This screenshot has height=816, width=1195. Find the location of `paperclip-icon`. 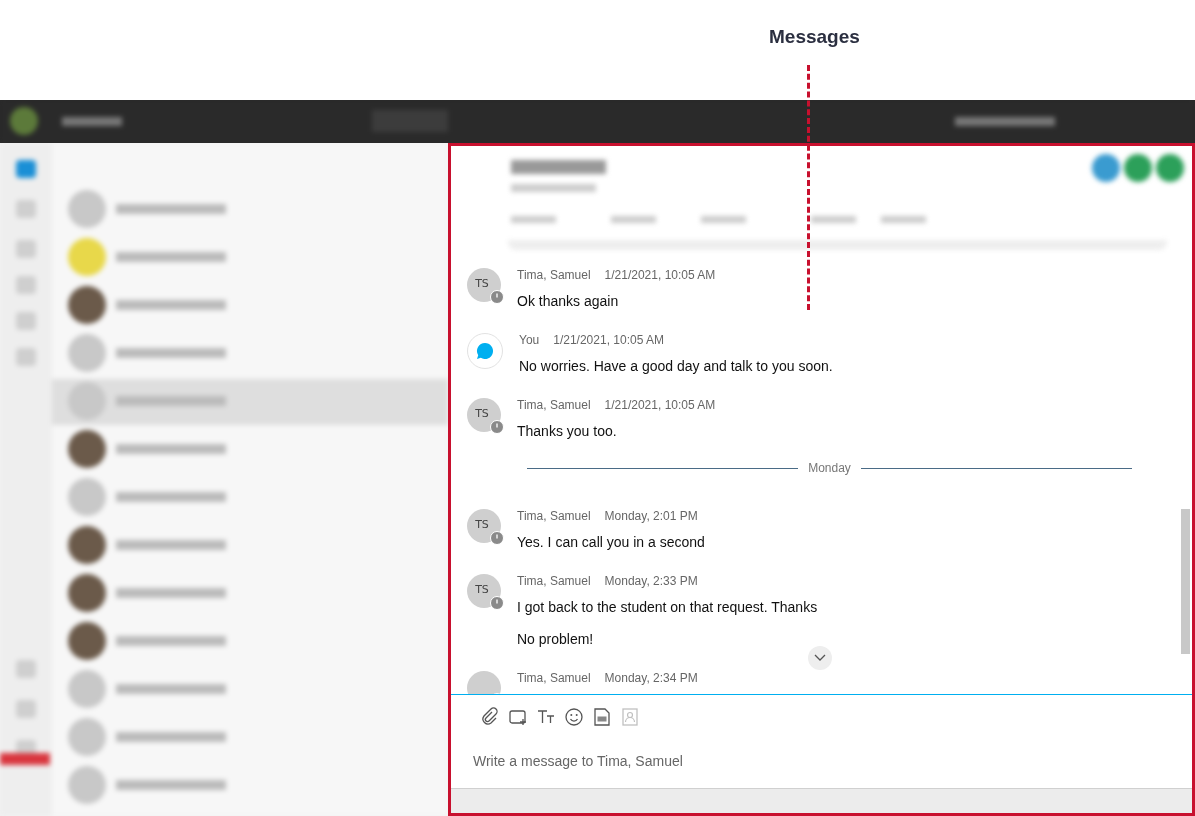

paperclip-icon is located at coordinates (490, 717).